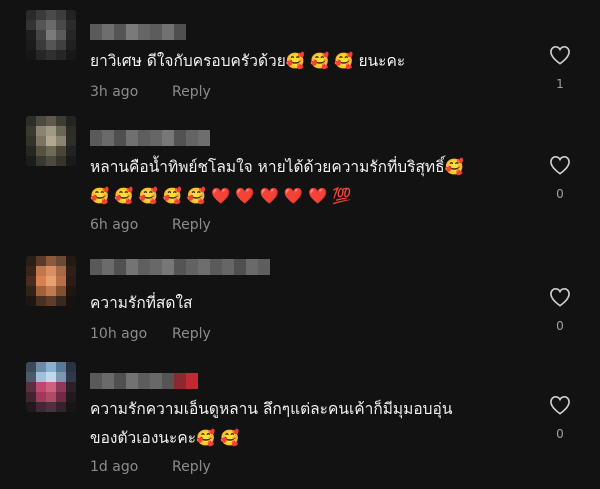 The height and width of the screenshot is (489, 600). Describe the element at coordinates (114, 467) in the screenshot. I see `comment-timestamp: 1d ago` at that location.